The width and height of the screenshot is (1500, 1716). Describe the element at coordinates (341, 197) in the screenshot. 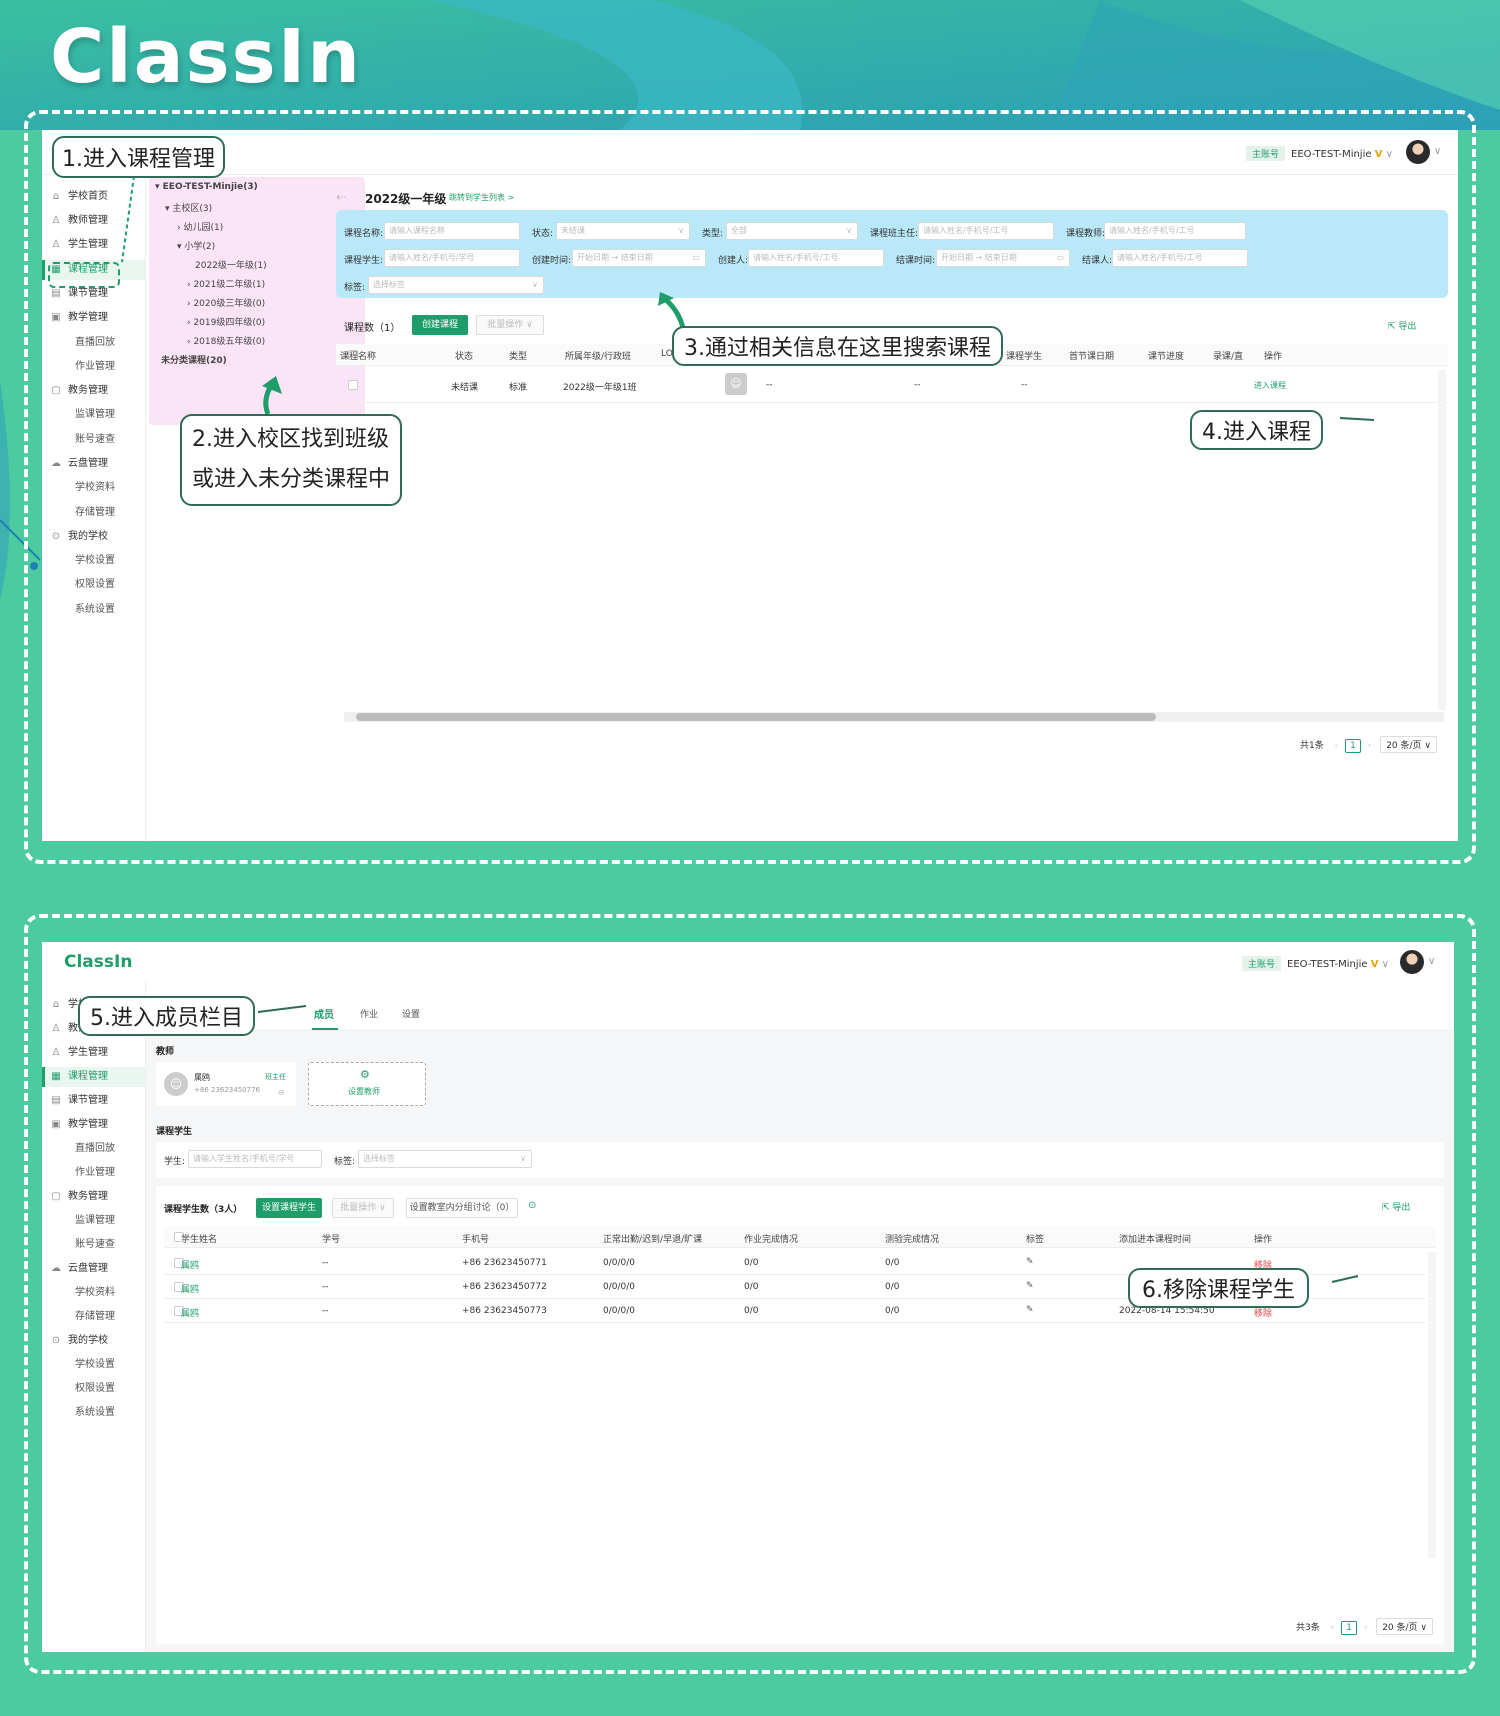

I see `back-icon: ⇠` at that location.